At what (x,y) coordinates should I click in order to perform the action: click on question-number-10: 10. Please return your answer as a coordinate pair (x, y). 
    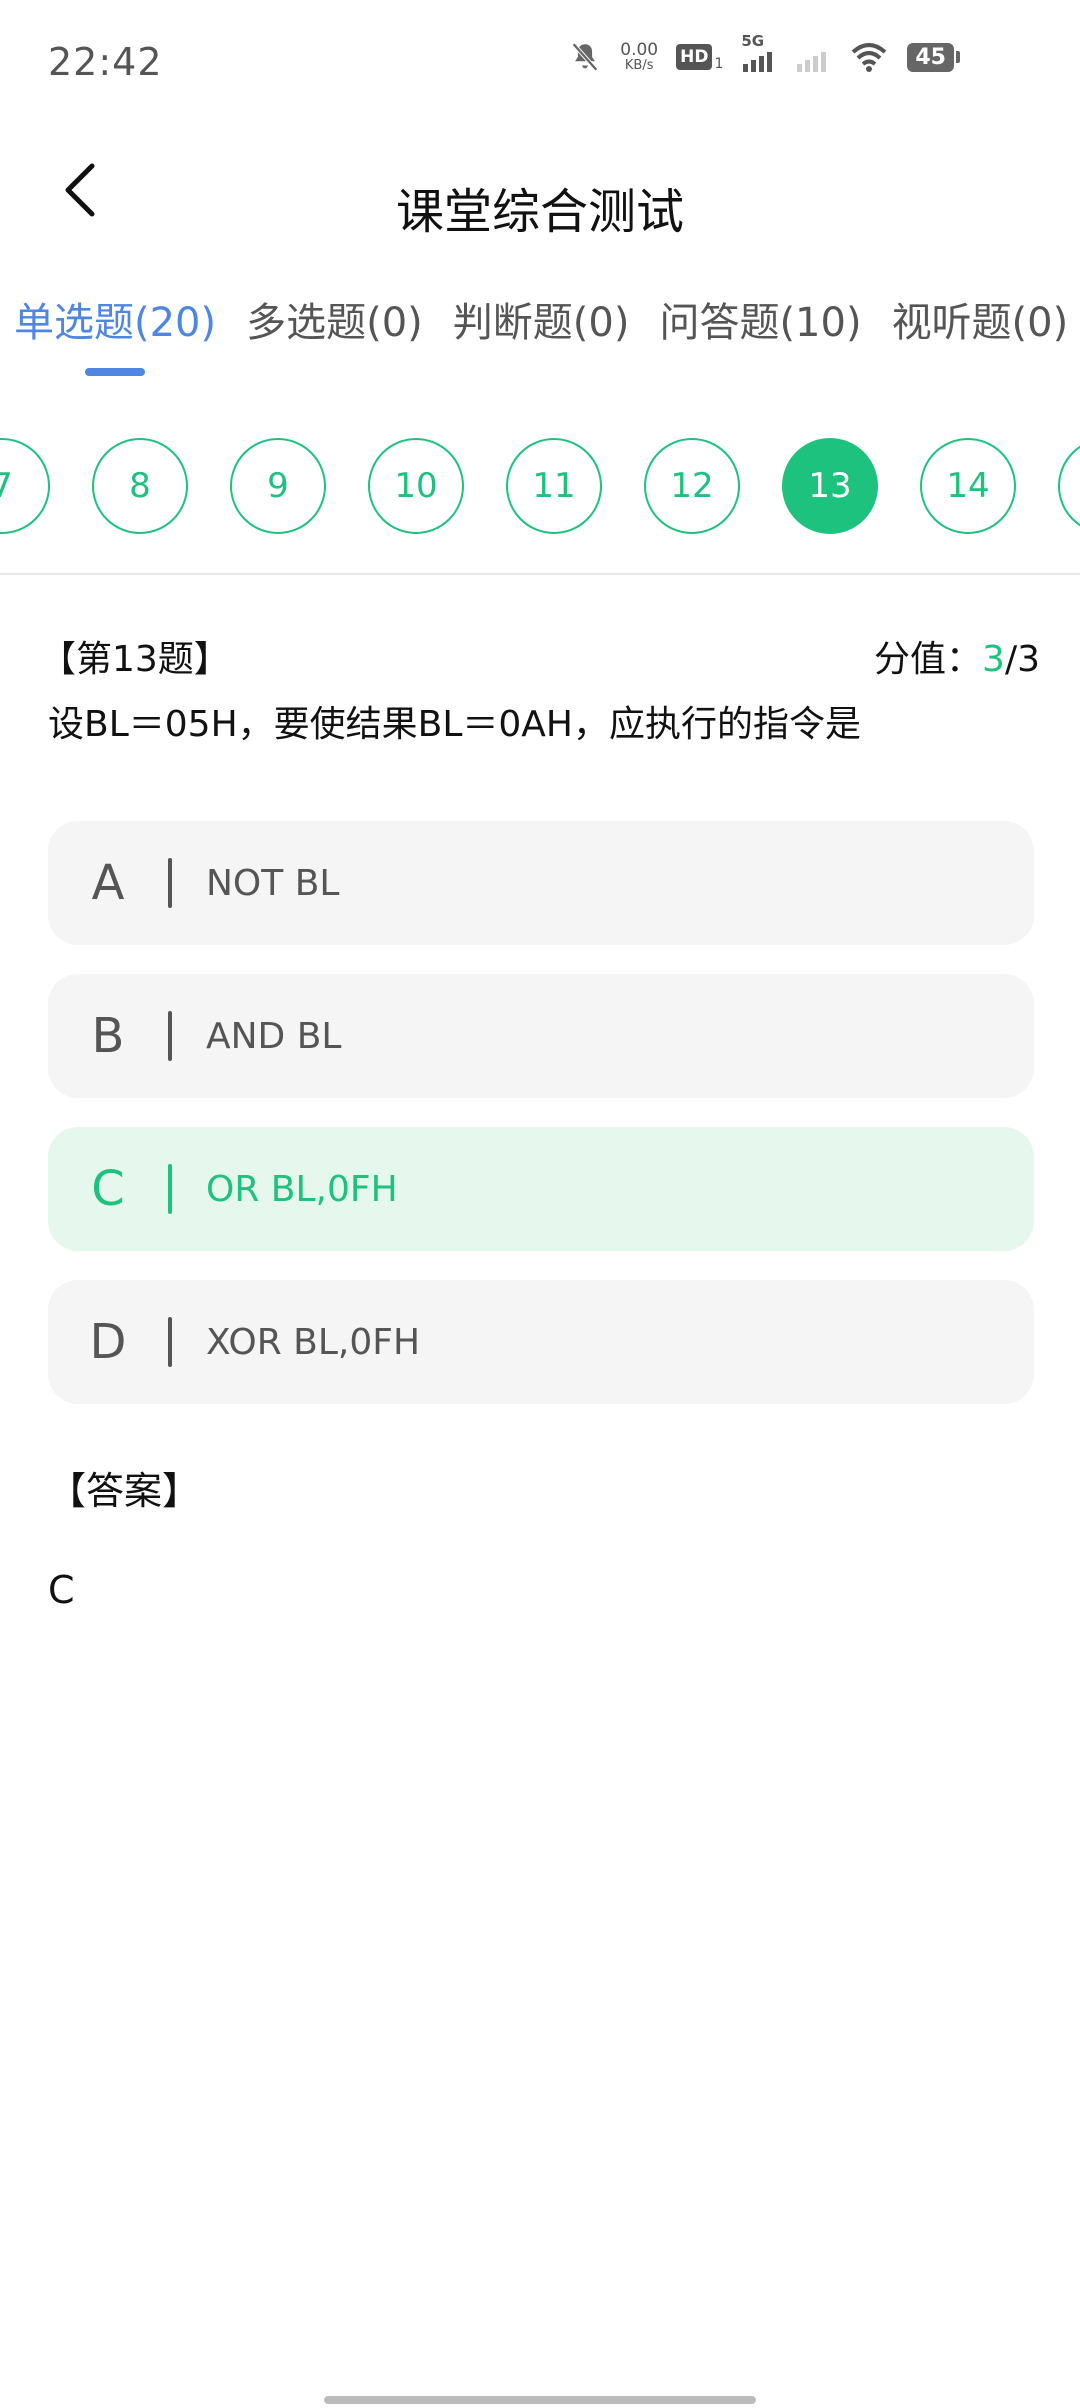
    Looking at the image, I should click on (416, 486).